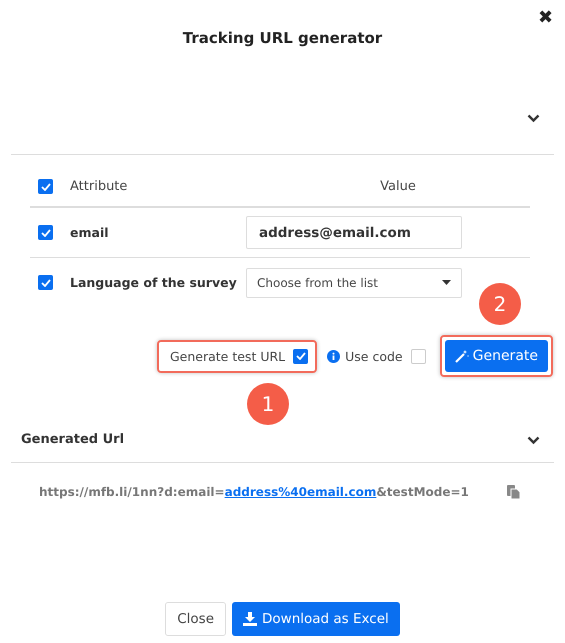  Describe the element at coordinates (398, 186) in the screenshot. I see `column-header: Value` at that location.